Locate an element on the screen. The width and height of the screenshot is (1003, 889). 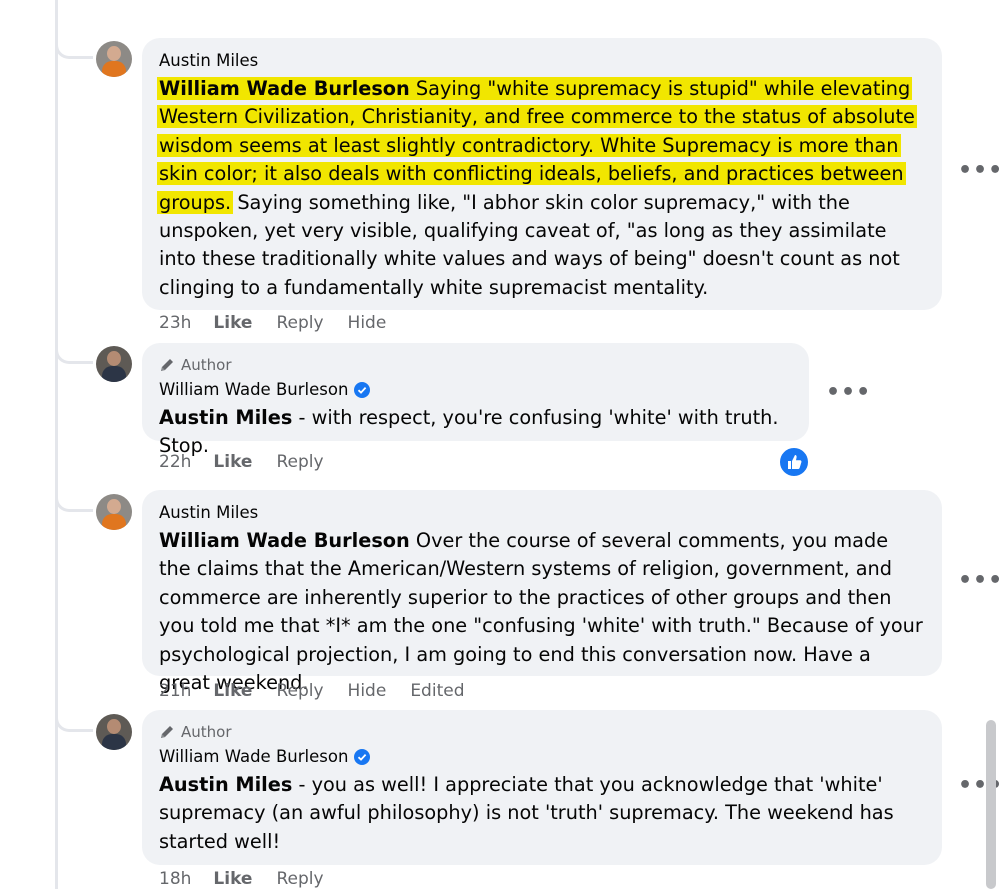
comment-time: 22h is located at coordinates (175, 462).